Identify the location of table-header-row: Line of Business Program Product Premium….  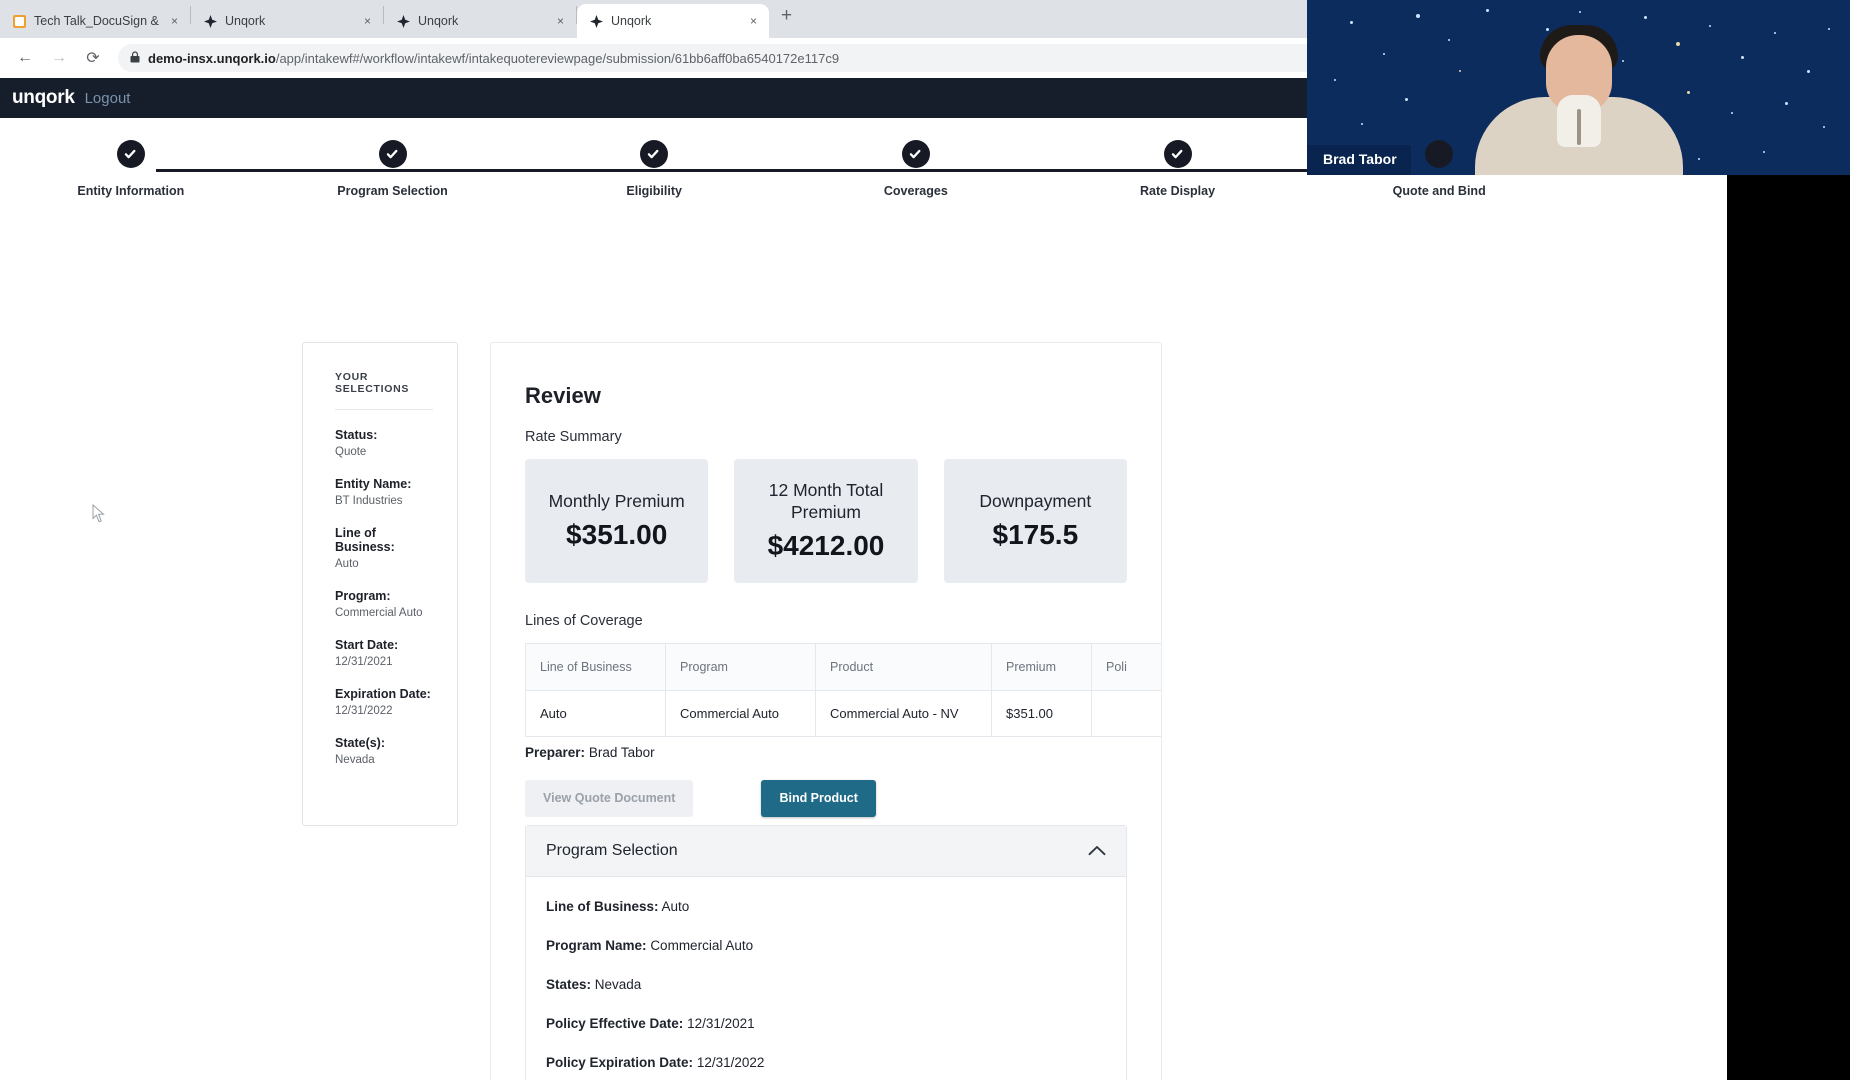
(843, 667).